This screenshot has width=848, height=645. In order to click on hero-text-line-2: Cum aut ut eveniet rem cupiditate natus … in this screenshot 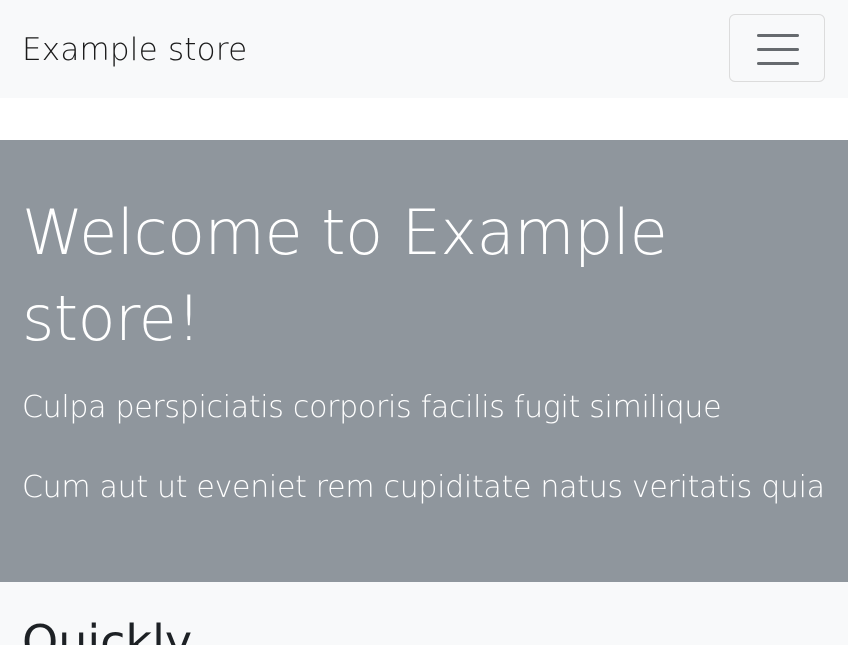, I will do `click(423, 487)`.